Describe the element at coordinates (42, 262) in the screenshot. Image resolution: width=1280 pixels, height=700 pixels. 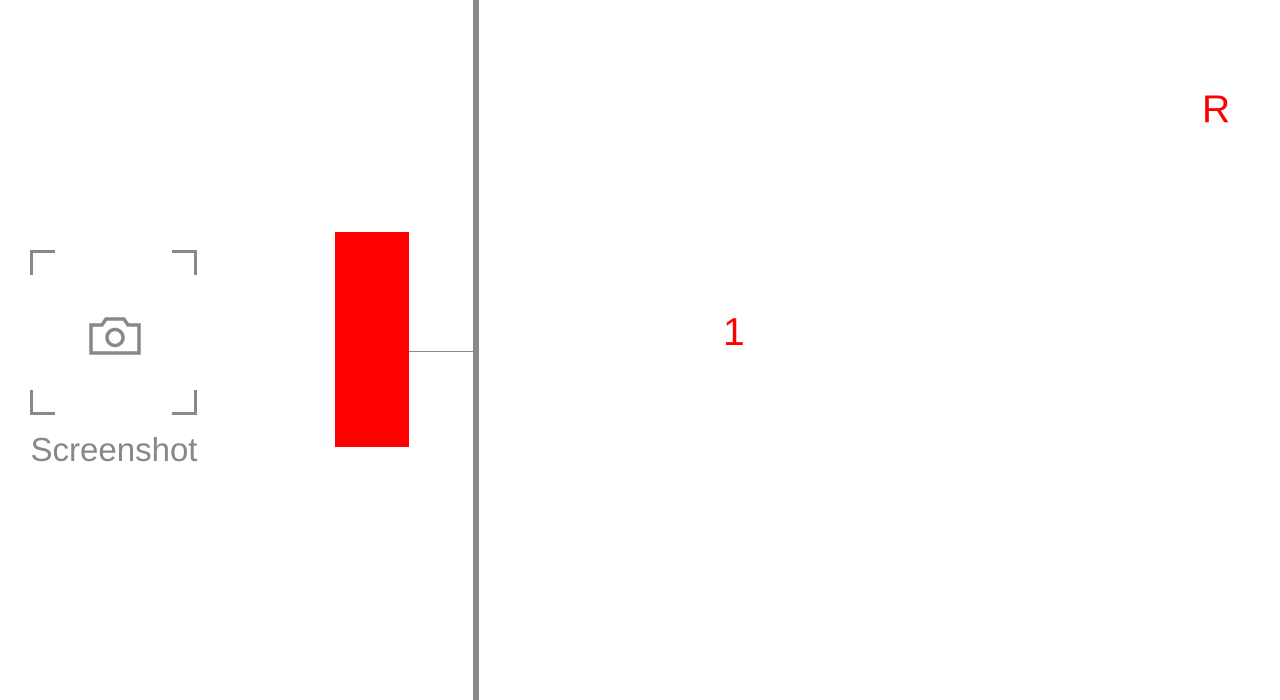
I see `frame-corner-top-left` at that location.